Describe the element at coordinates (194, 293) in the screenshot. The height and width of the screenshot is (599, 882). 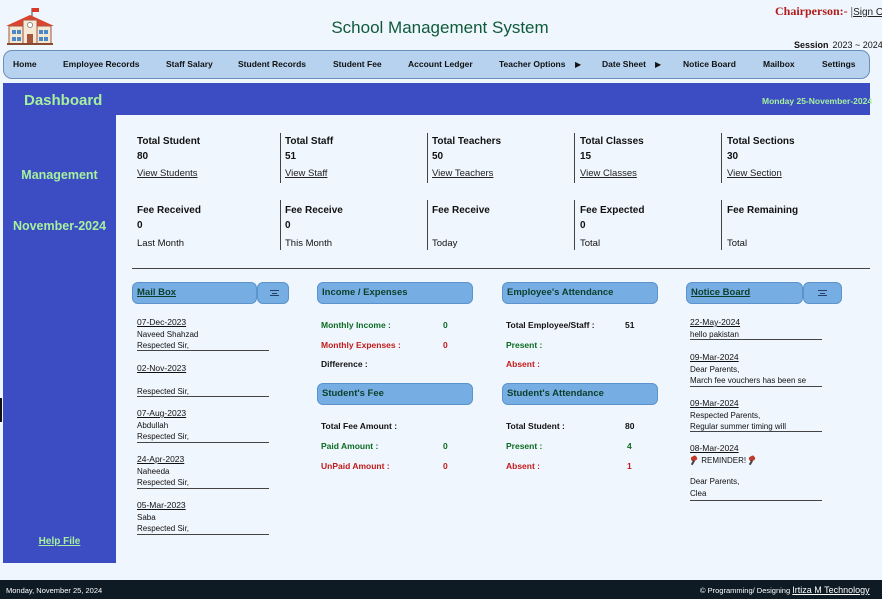
I see `mailbox-title: Mail Box` at that location.